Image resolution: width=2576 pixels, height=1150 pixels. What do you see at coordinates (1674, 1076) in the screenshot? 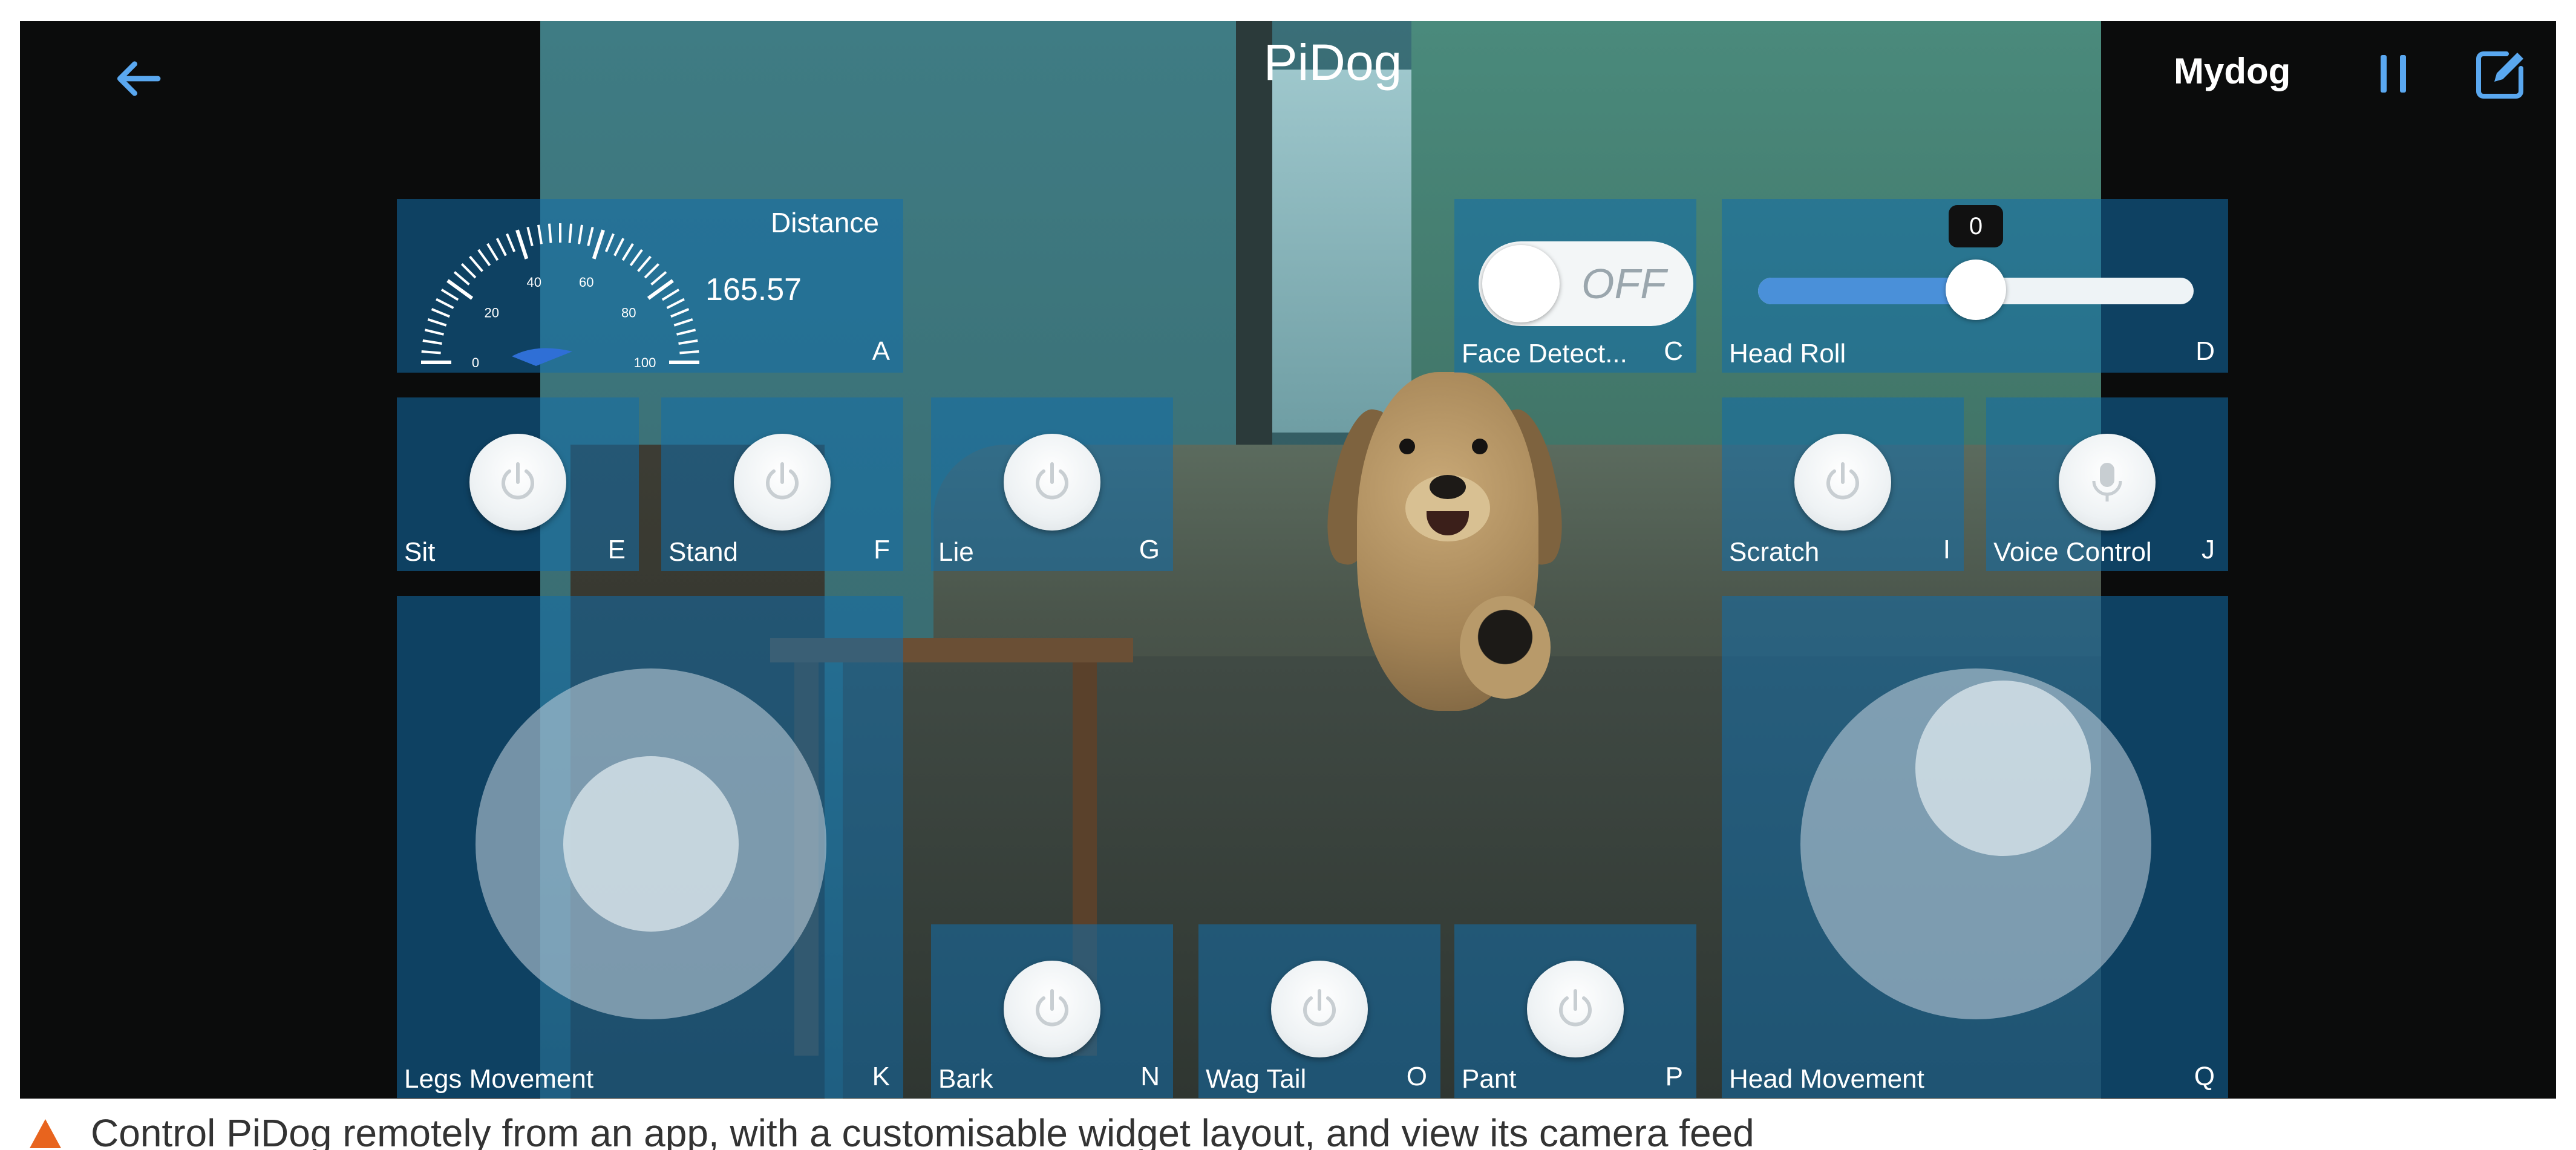
I see `widget-key: P` at bounding box center [1674, 1076].